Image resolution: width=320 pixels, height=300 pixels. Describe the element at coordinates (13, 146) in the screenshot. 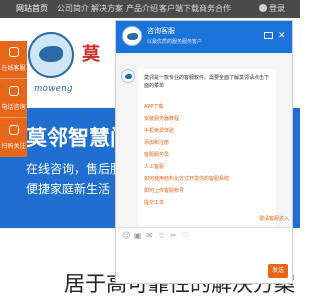

I see `sidebar-item-label: 扫码关注` at that location.